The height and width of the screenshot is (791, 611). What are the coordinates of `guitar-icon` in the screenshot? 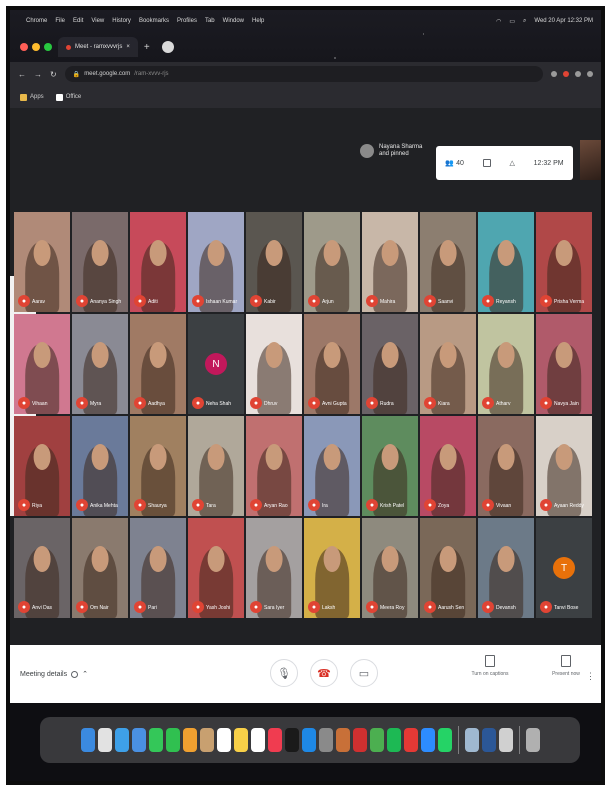 It's located at (342, 740).